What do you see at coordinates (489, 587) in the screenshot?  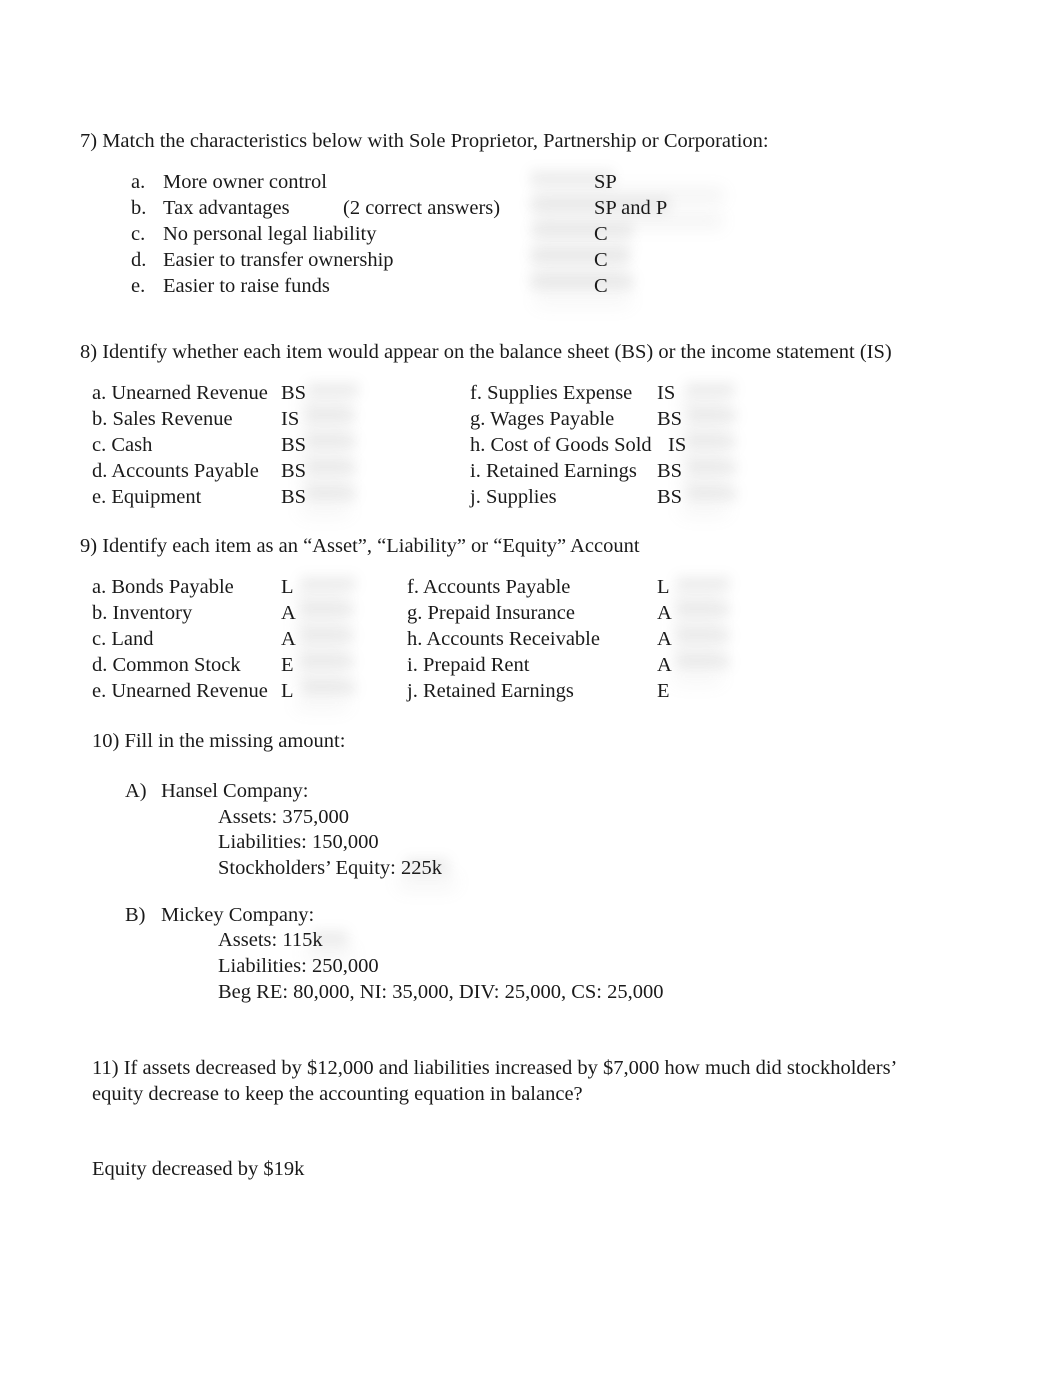 I see `list-item-label: f. Accounts Payable` at bounding box center [489, 587].